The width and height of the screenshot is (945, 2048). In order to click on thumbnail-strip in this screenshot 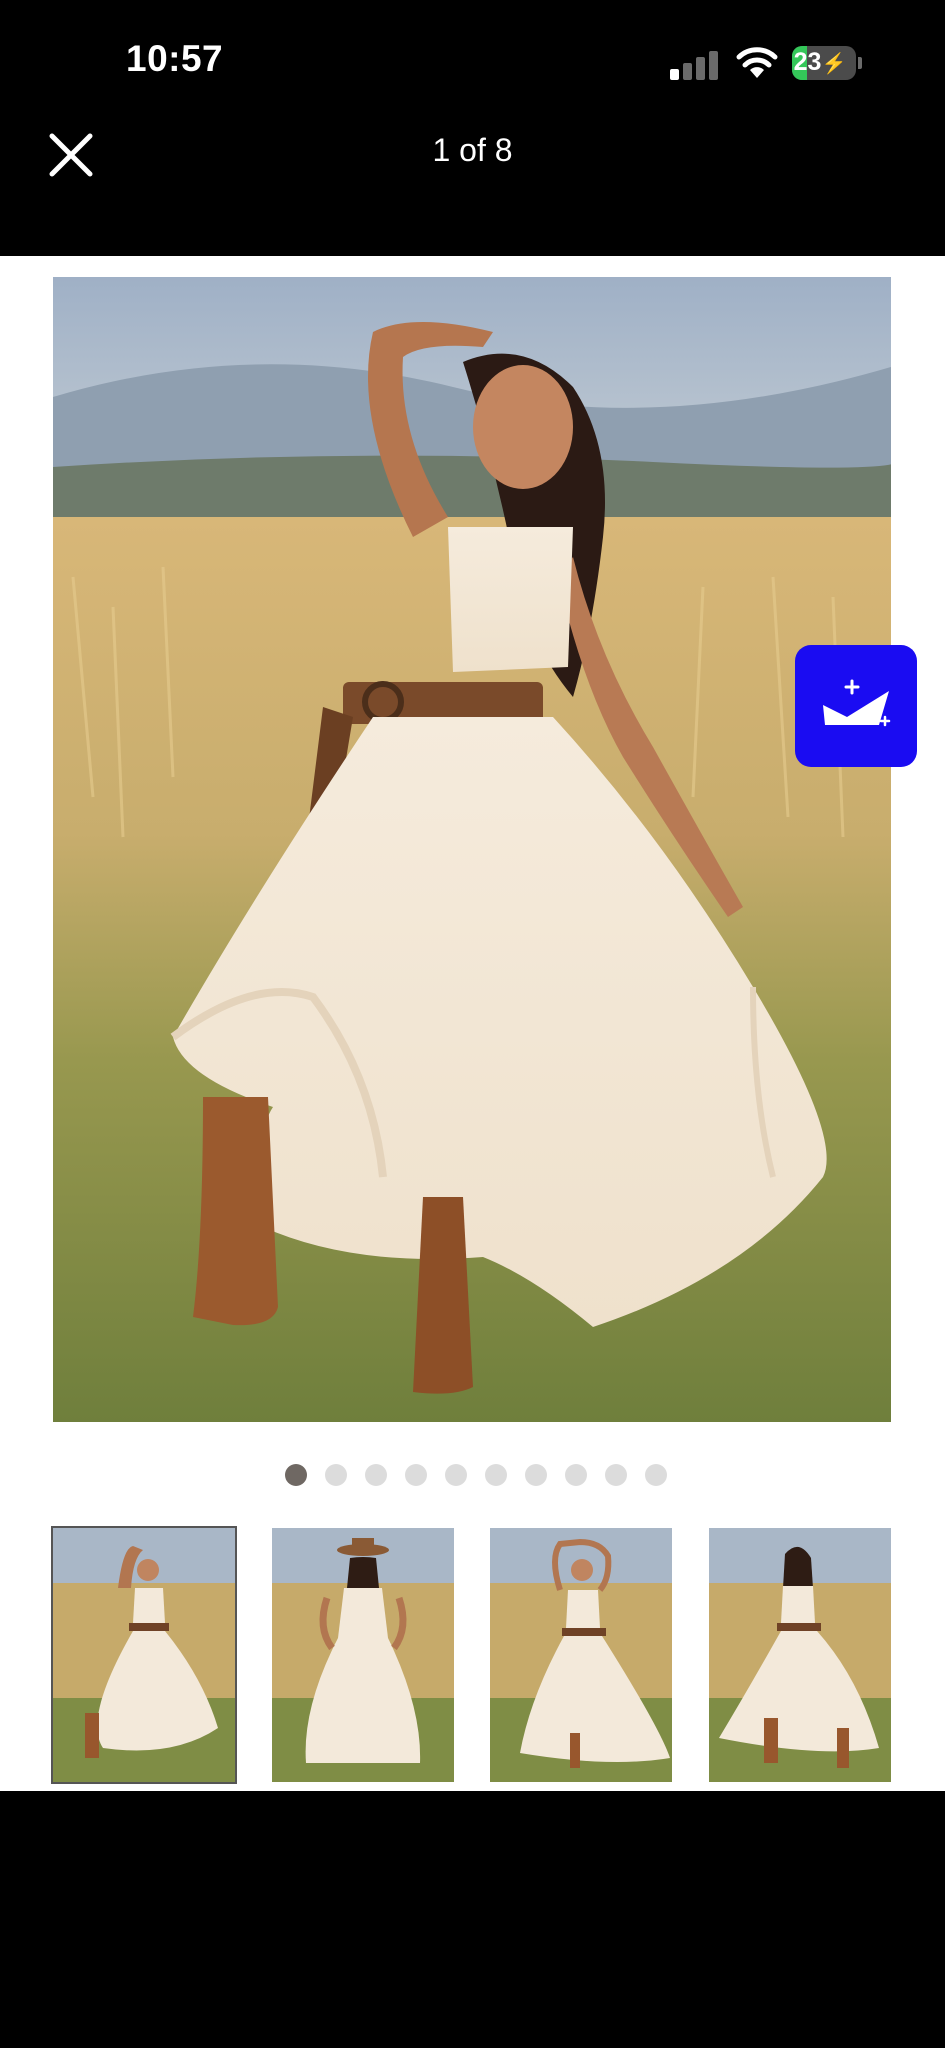, I will do `click(471, 1655)`.